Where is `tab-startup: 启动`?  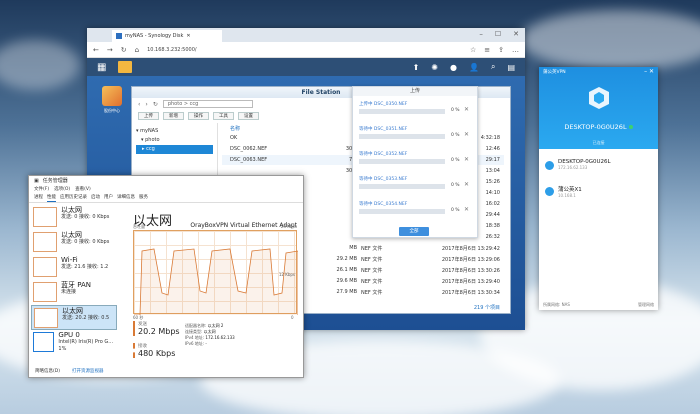 tab-startup: 启动 is located at coordinates (95, 198).